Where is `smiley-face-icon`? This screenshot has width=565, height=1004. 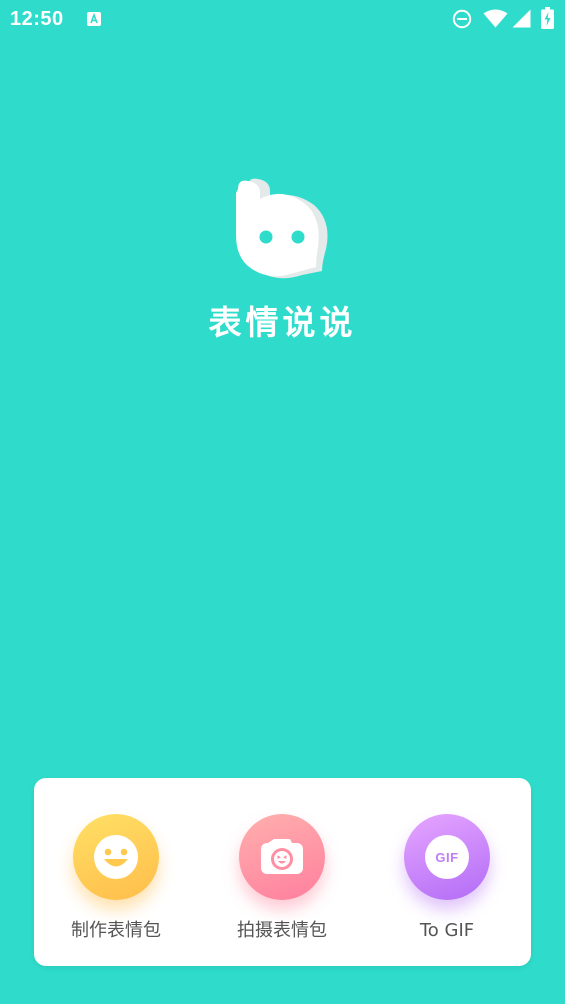 smiley-face-icon is located at coordinates (116, 857).